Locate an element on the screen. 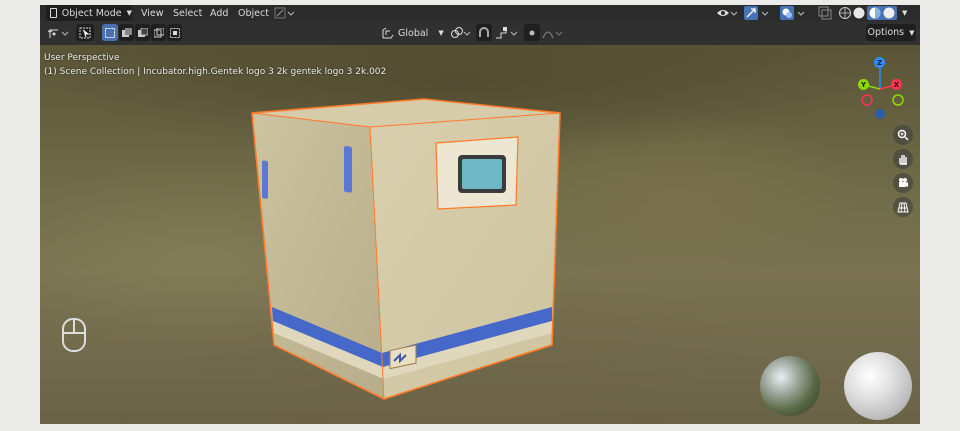 The width and height of the screenshot is (960, 431). material-preview-sphere is located at coordinates (878, 386).